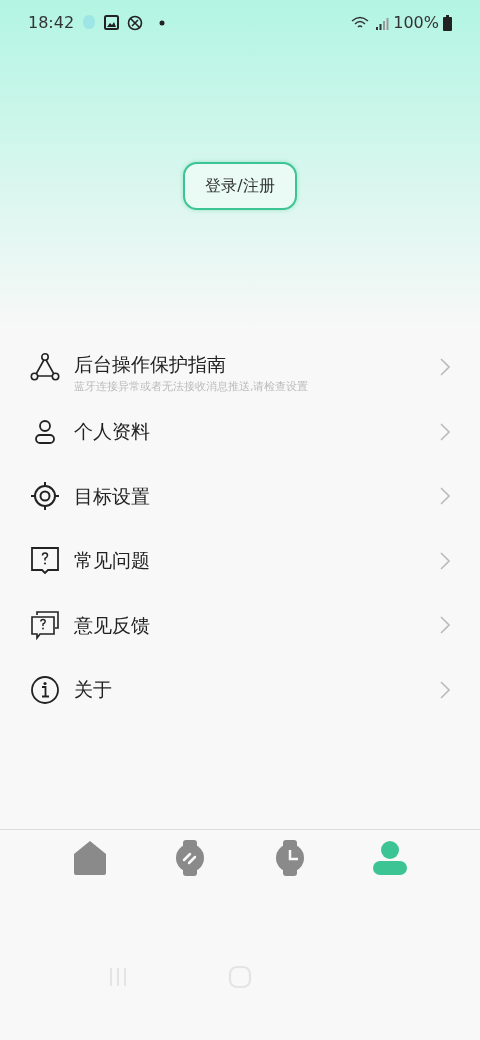 The height and width of the screenshot is (1040, 480). What do you see at coordinates (190, 857) in the screenshot?
I see `watch-face-icon` at bounding box center [190, 857].